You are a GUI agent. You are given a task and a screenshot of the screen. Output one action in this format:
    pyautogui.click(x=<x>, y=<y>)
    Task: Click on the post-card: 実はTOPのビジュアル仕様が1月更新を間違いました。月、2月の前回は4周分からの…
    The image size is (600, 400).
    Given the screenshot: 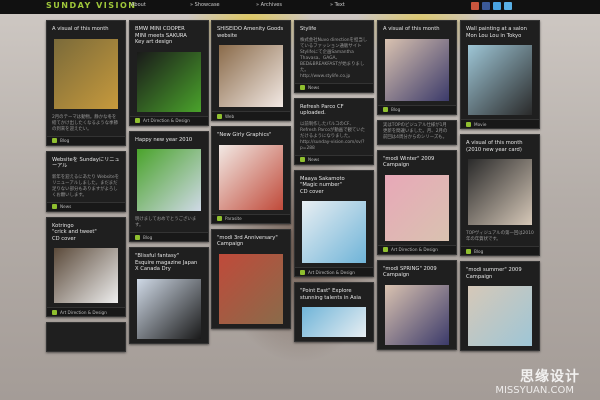 What is the action you would take?
    pyautogui.click(x=417, y=132)
    